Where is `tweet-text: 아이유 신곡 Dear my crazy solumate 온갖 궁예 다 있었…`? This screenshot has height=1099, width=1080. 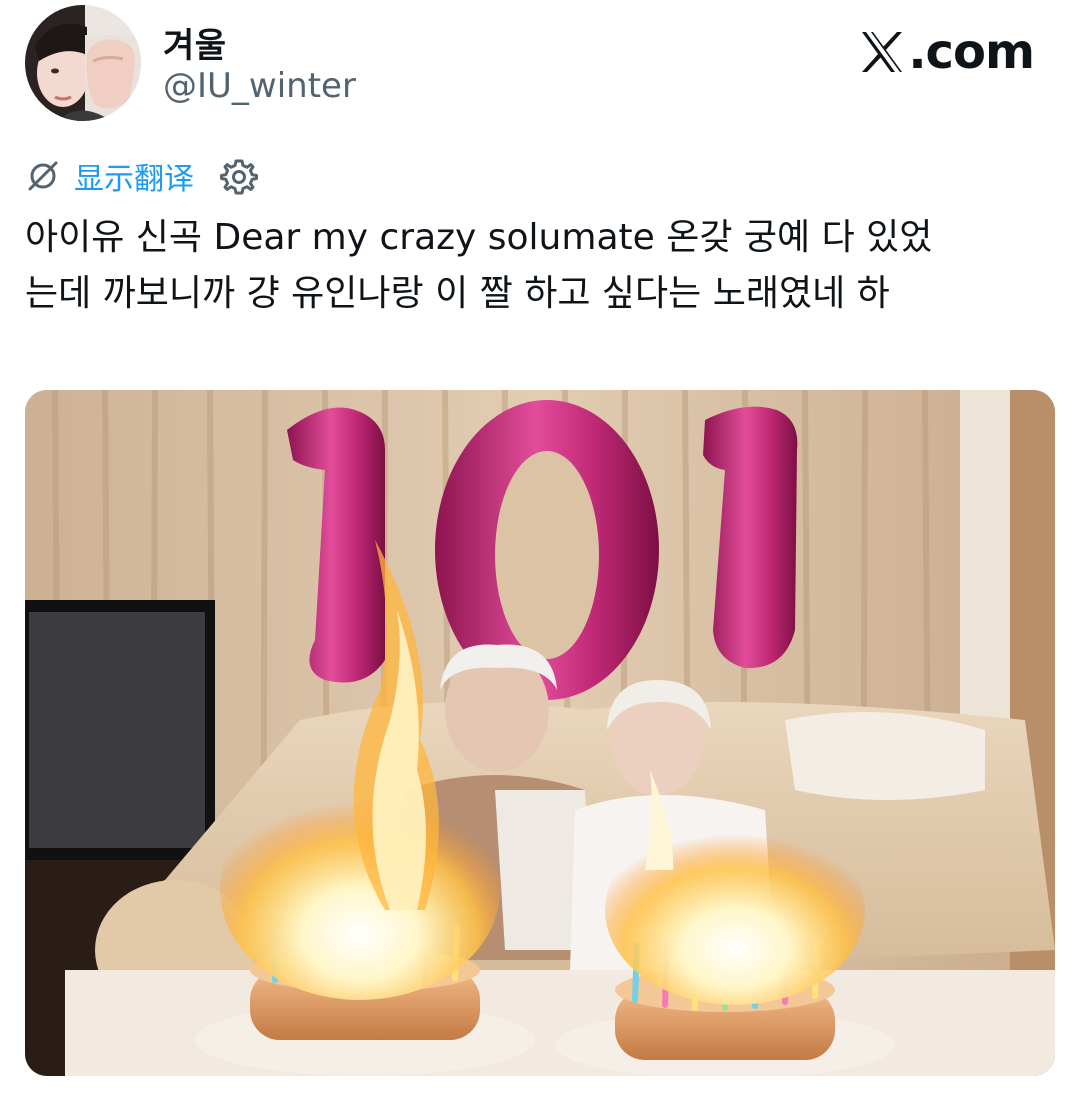 tweet-text: 아이유 신곡 Dear my crazy solumate 온갖 궁예 다 있었… is located at coordinates (479, 265).